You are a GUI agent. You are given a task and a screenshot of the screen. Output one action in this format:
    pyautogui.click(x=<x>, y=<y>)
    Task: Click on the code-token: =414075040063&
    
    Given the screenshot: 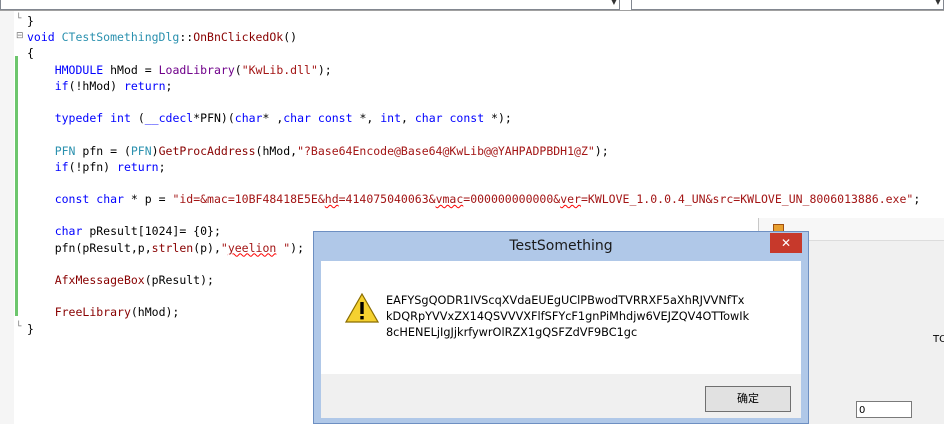 What is the action you would take?
    pyautogui.click(x=387, y=199)
    